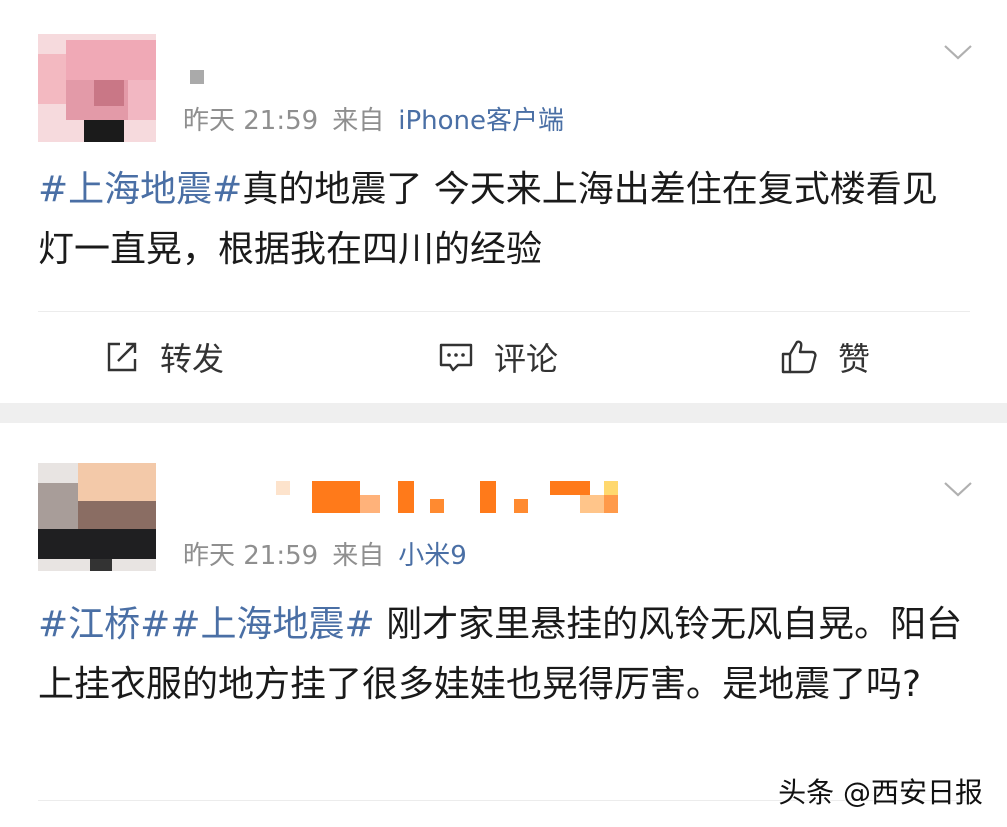 This screenshot has height=827, width=1007. What do you see at coordinates (503, 220) in the screenshot?
I see `post-content: #上海地震#真的地震了 今天来上海出差住在复式楼看见灯一直晃，根据我在四川的经验` at bounding box center [503, 220].